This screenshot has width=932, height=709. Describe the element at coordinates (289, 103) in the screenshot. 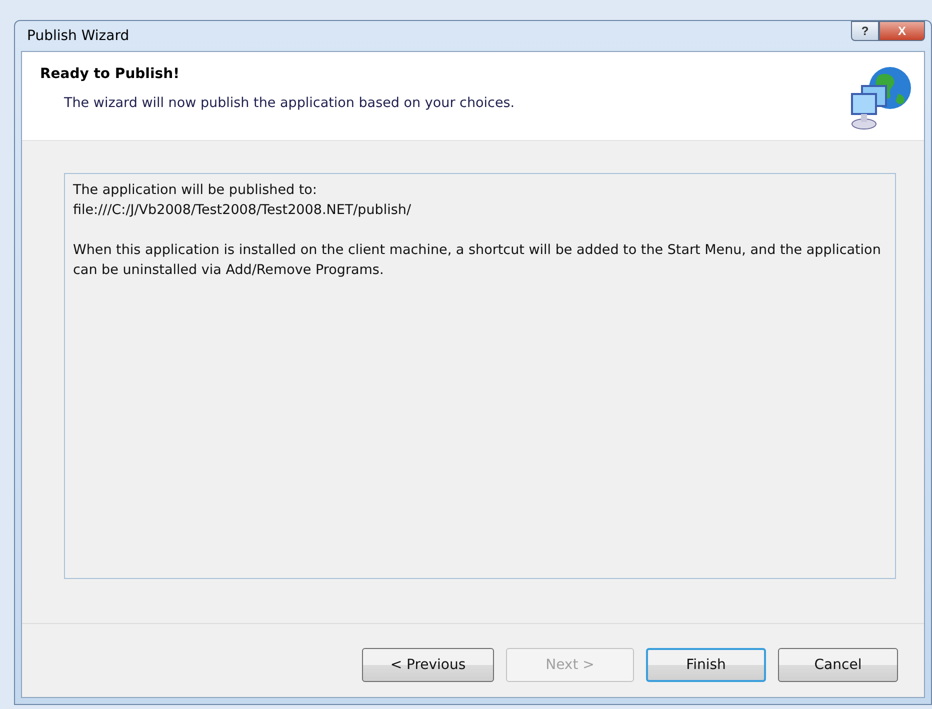

I see `page-description: The wizard will now publish the application based on your choices.` at that location.